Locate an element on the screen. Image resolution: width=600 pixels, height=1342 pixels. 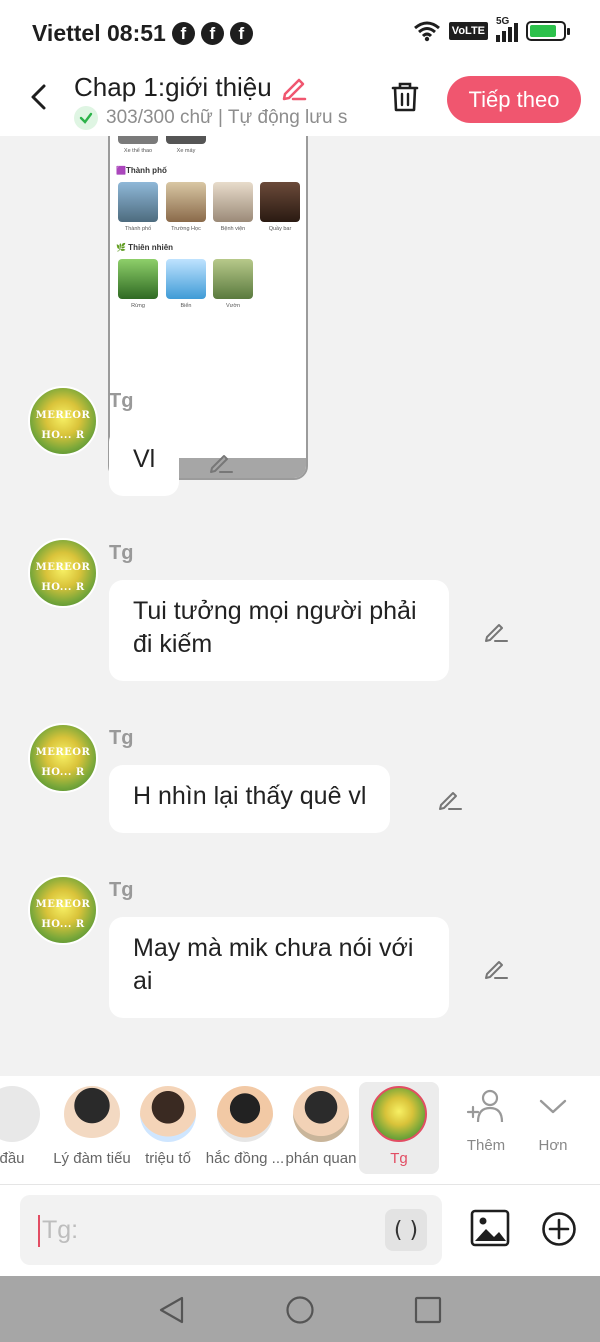
volte-badge: VoLTE is located at coordinates (468, 31).